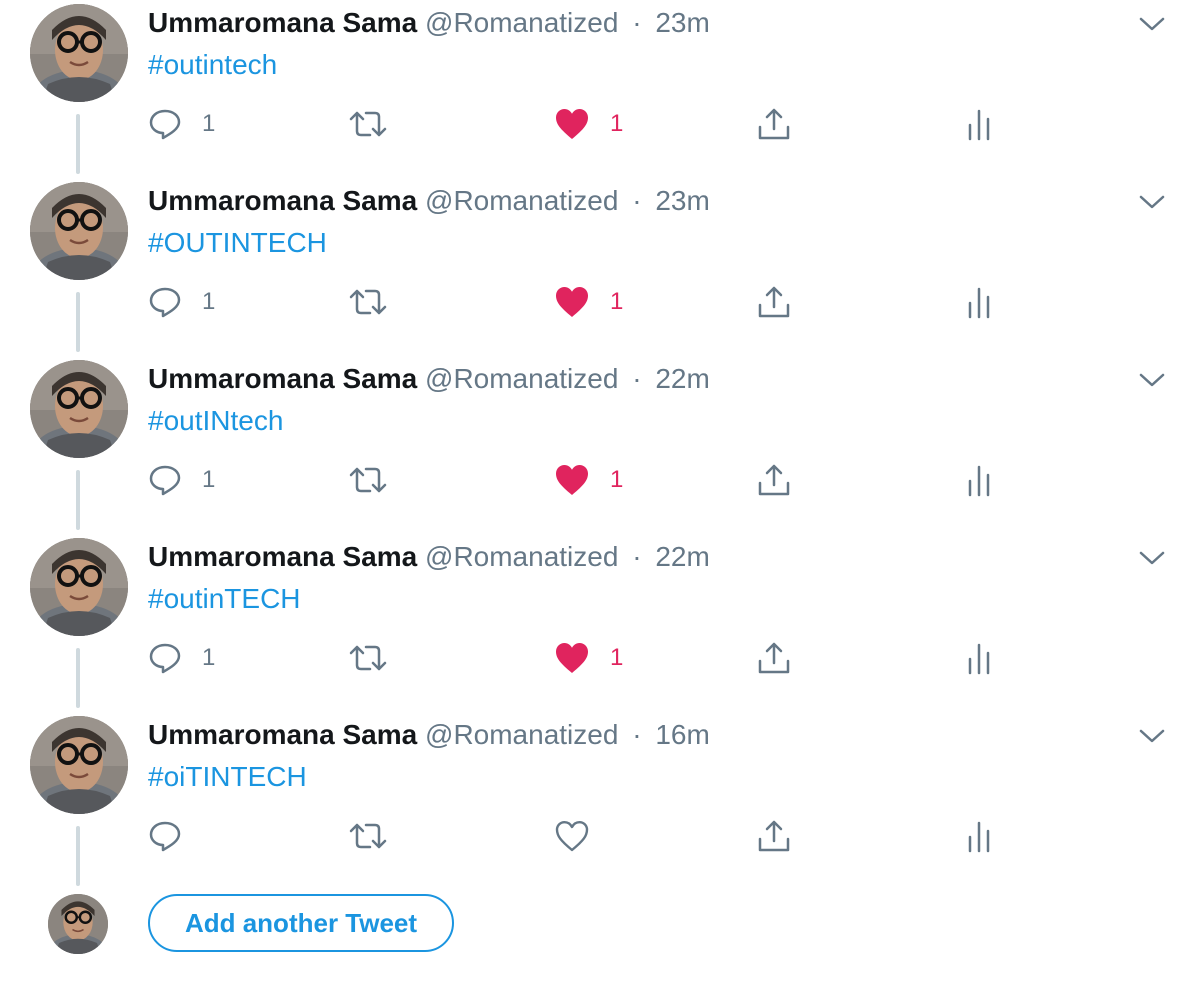 The height and width of the screenshot is (986, 1196). I want to click on hashtag-link: #outINtech, so click(215, 420).